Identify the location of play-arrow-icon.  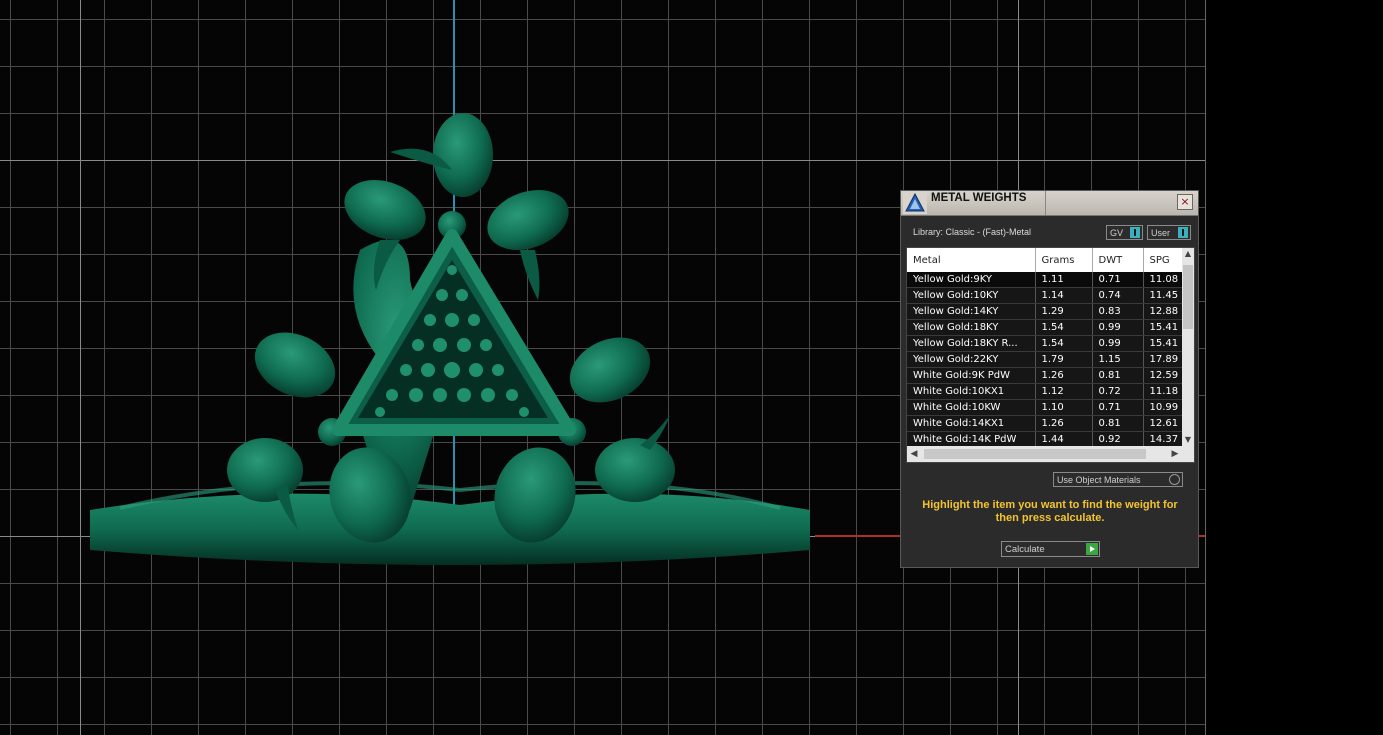
(1092, 549).